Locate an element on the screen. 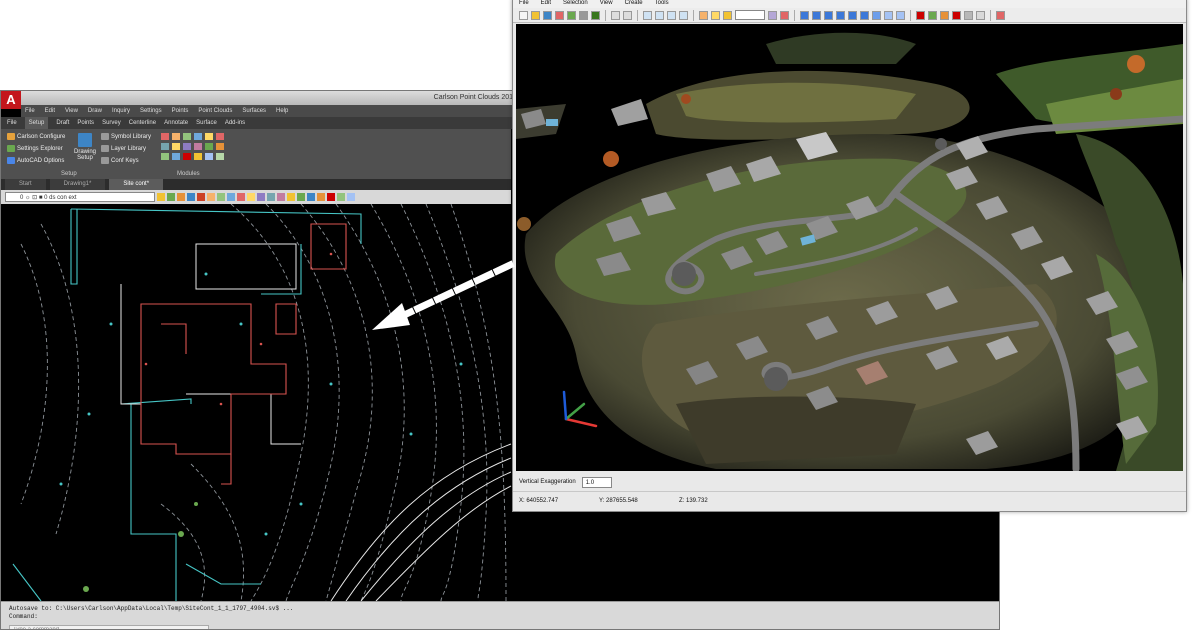 The height and width of the screenshot is (630, 1200). open-file-icon is located at coordinates (535, 15).